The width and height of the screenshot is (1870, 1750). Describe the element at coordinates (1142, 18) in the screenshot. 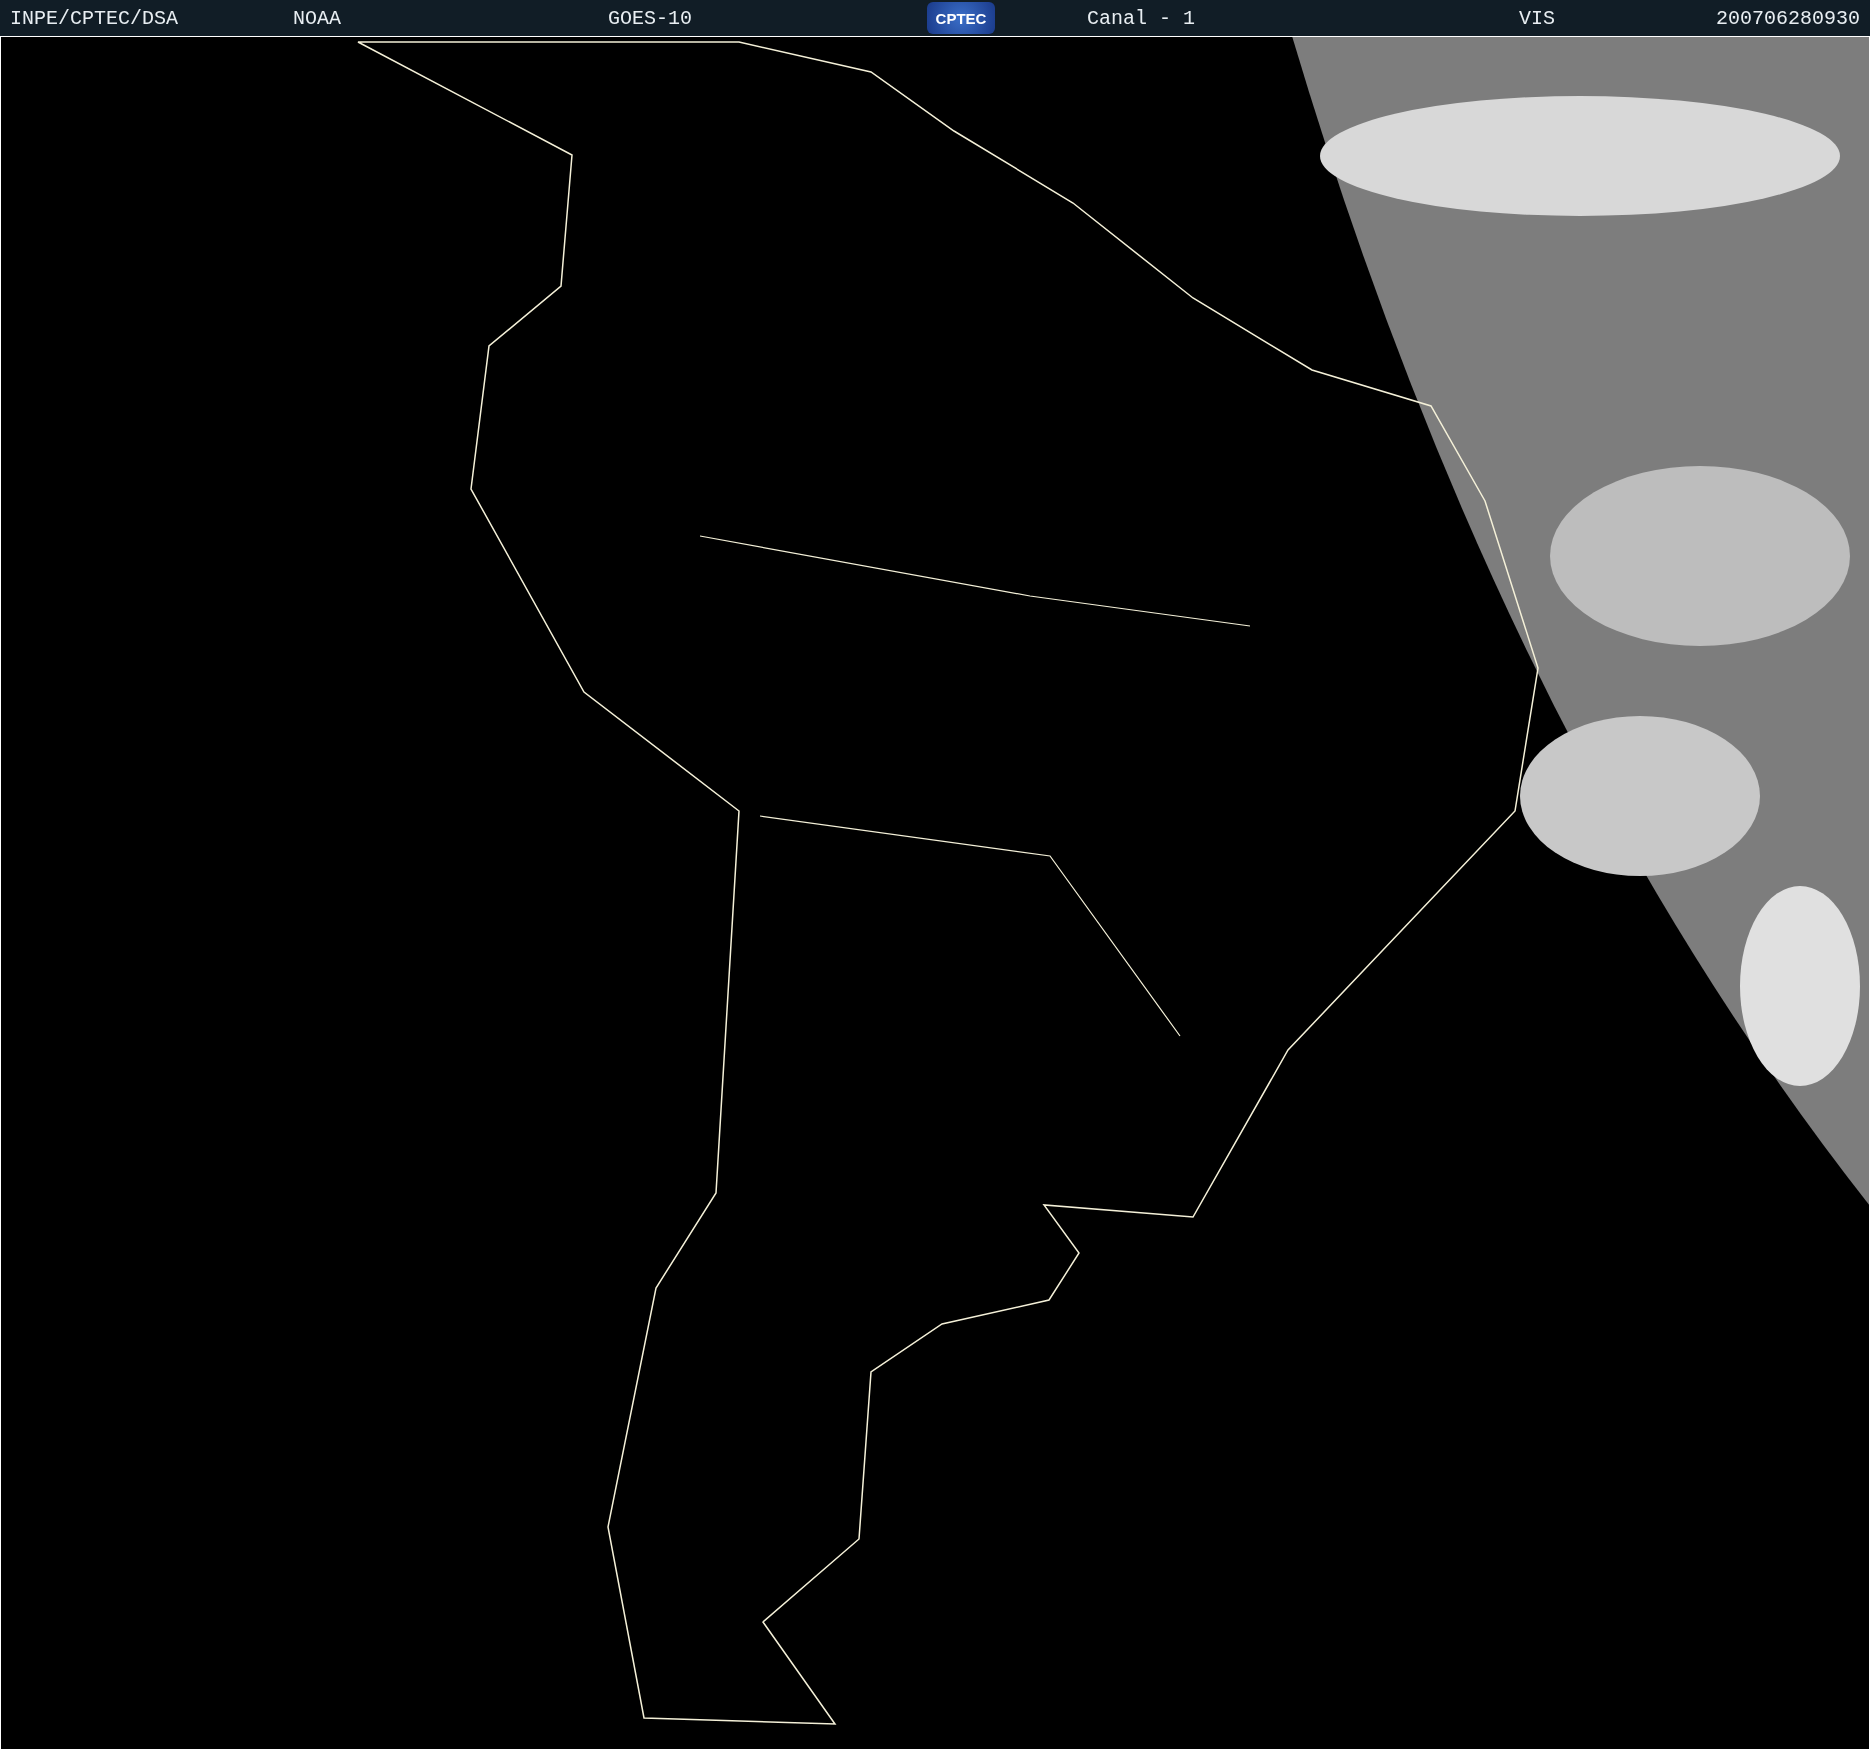

I see `header-label: Canal - 1` at that location.